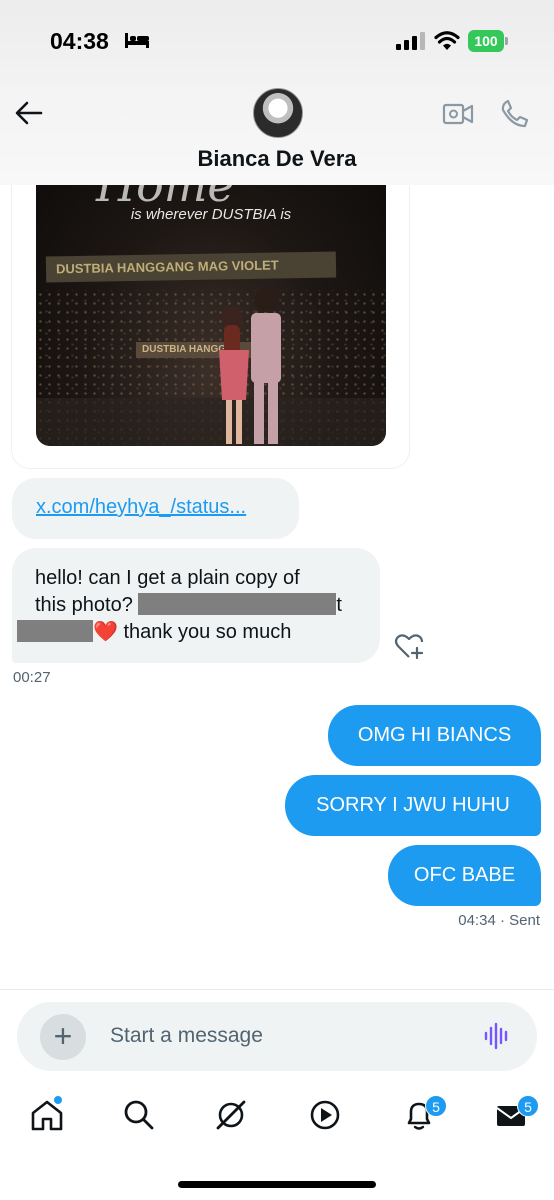 This screenshot has height=1200, width=554. What do you see at coordinates (277, 1036) in the screenshot?
I see `message-composer: + Start a message` at bounding box center [277, 1036].